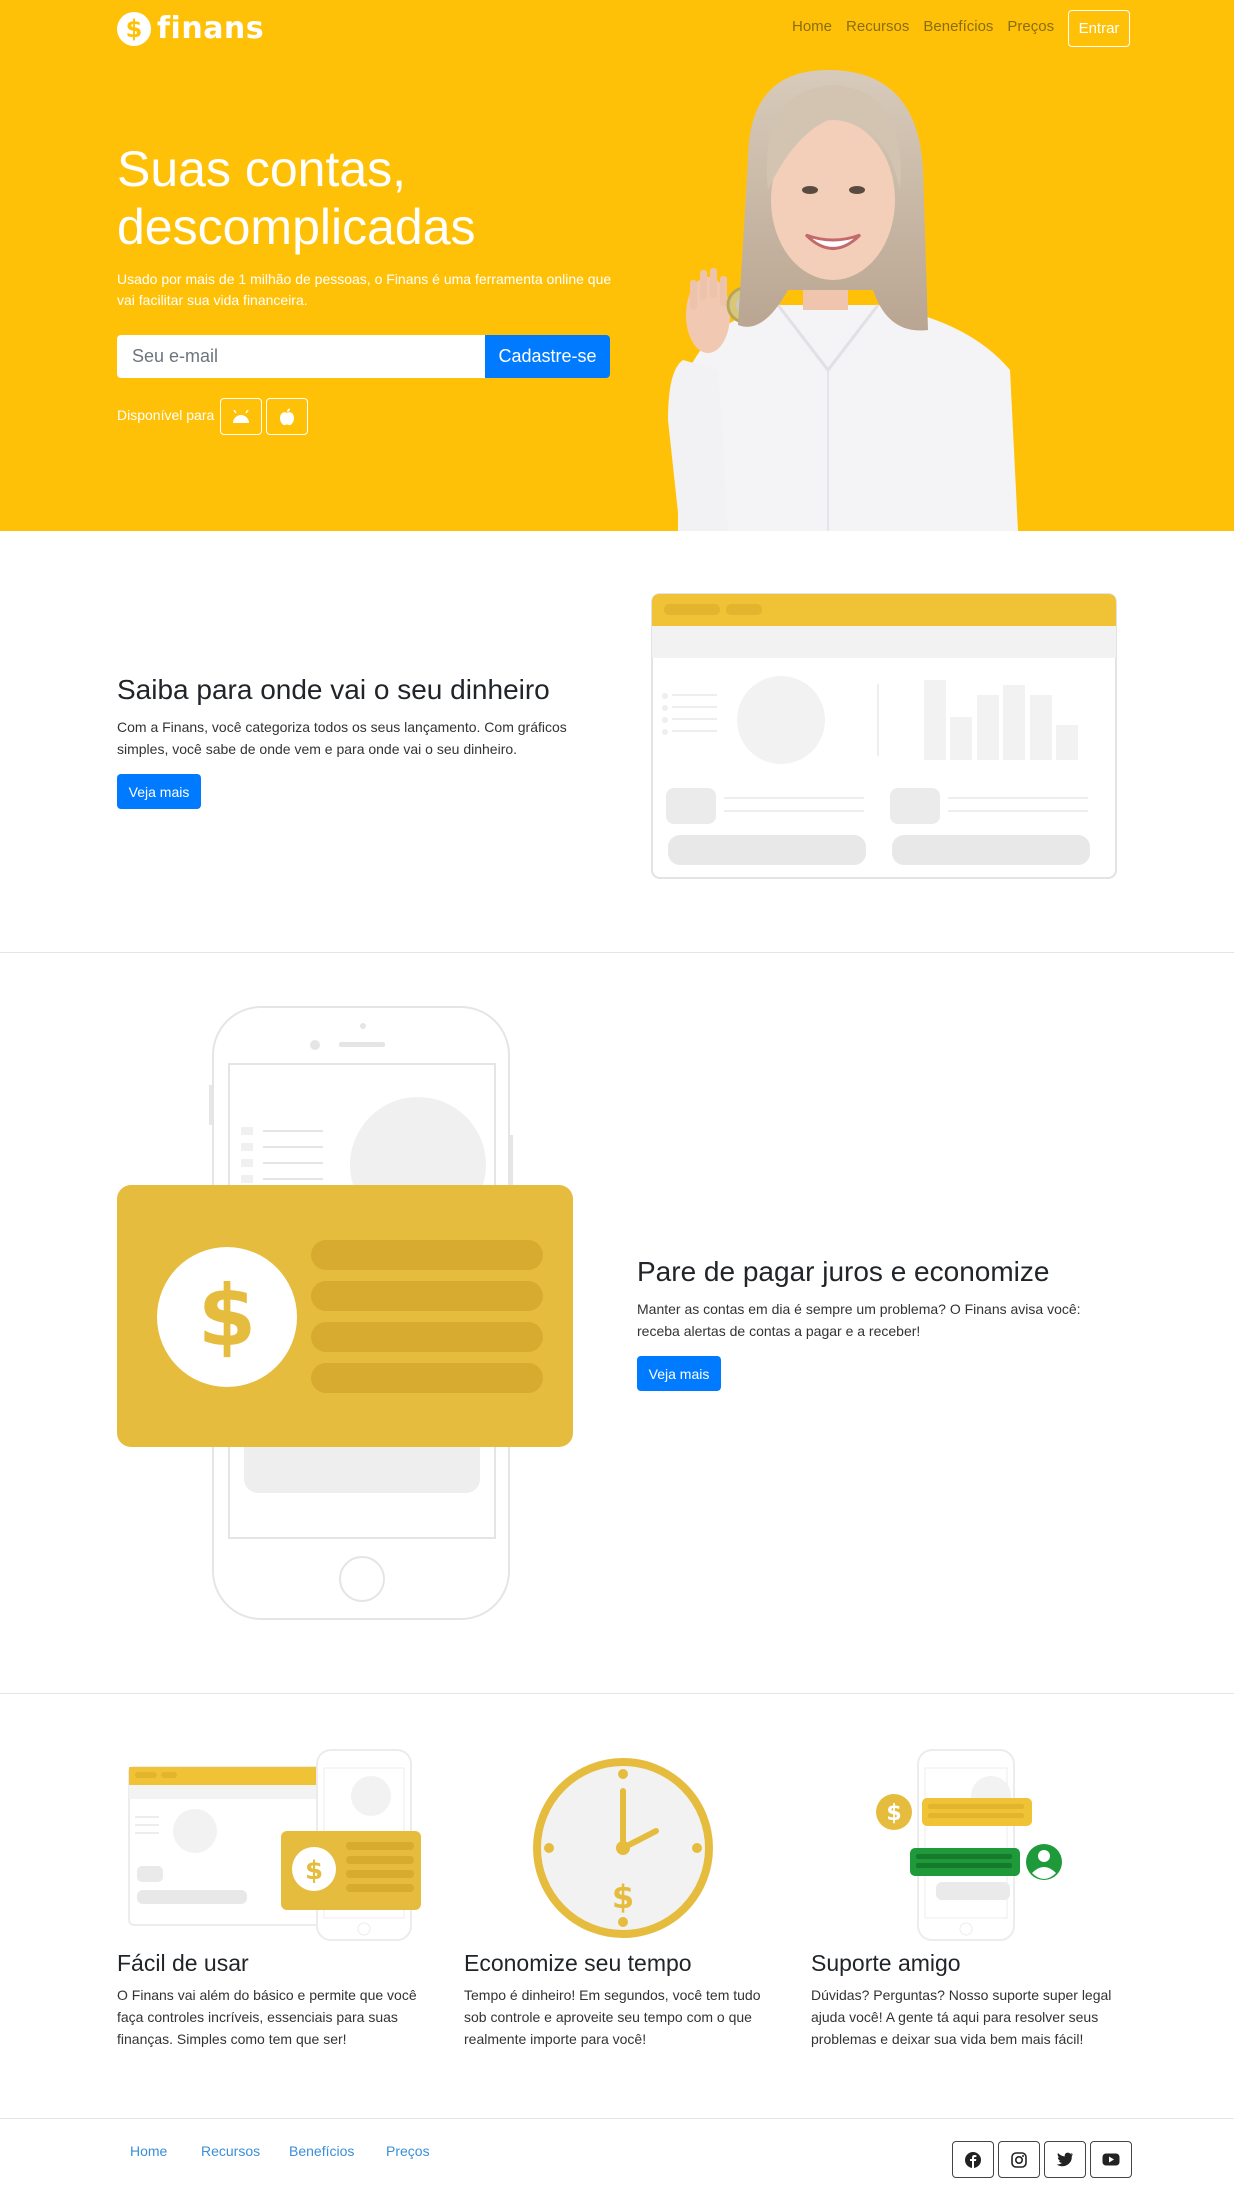  Describe the element at coordinates (296, 198) in the screenshot. I see `hero-title: Suas contas, descomplicadas` at that location.